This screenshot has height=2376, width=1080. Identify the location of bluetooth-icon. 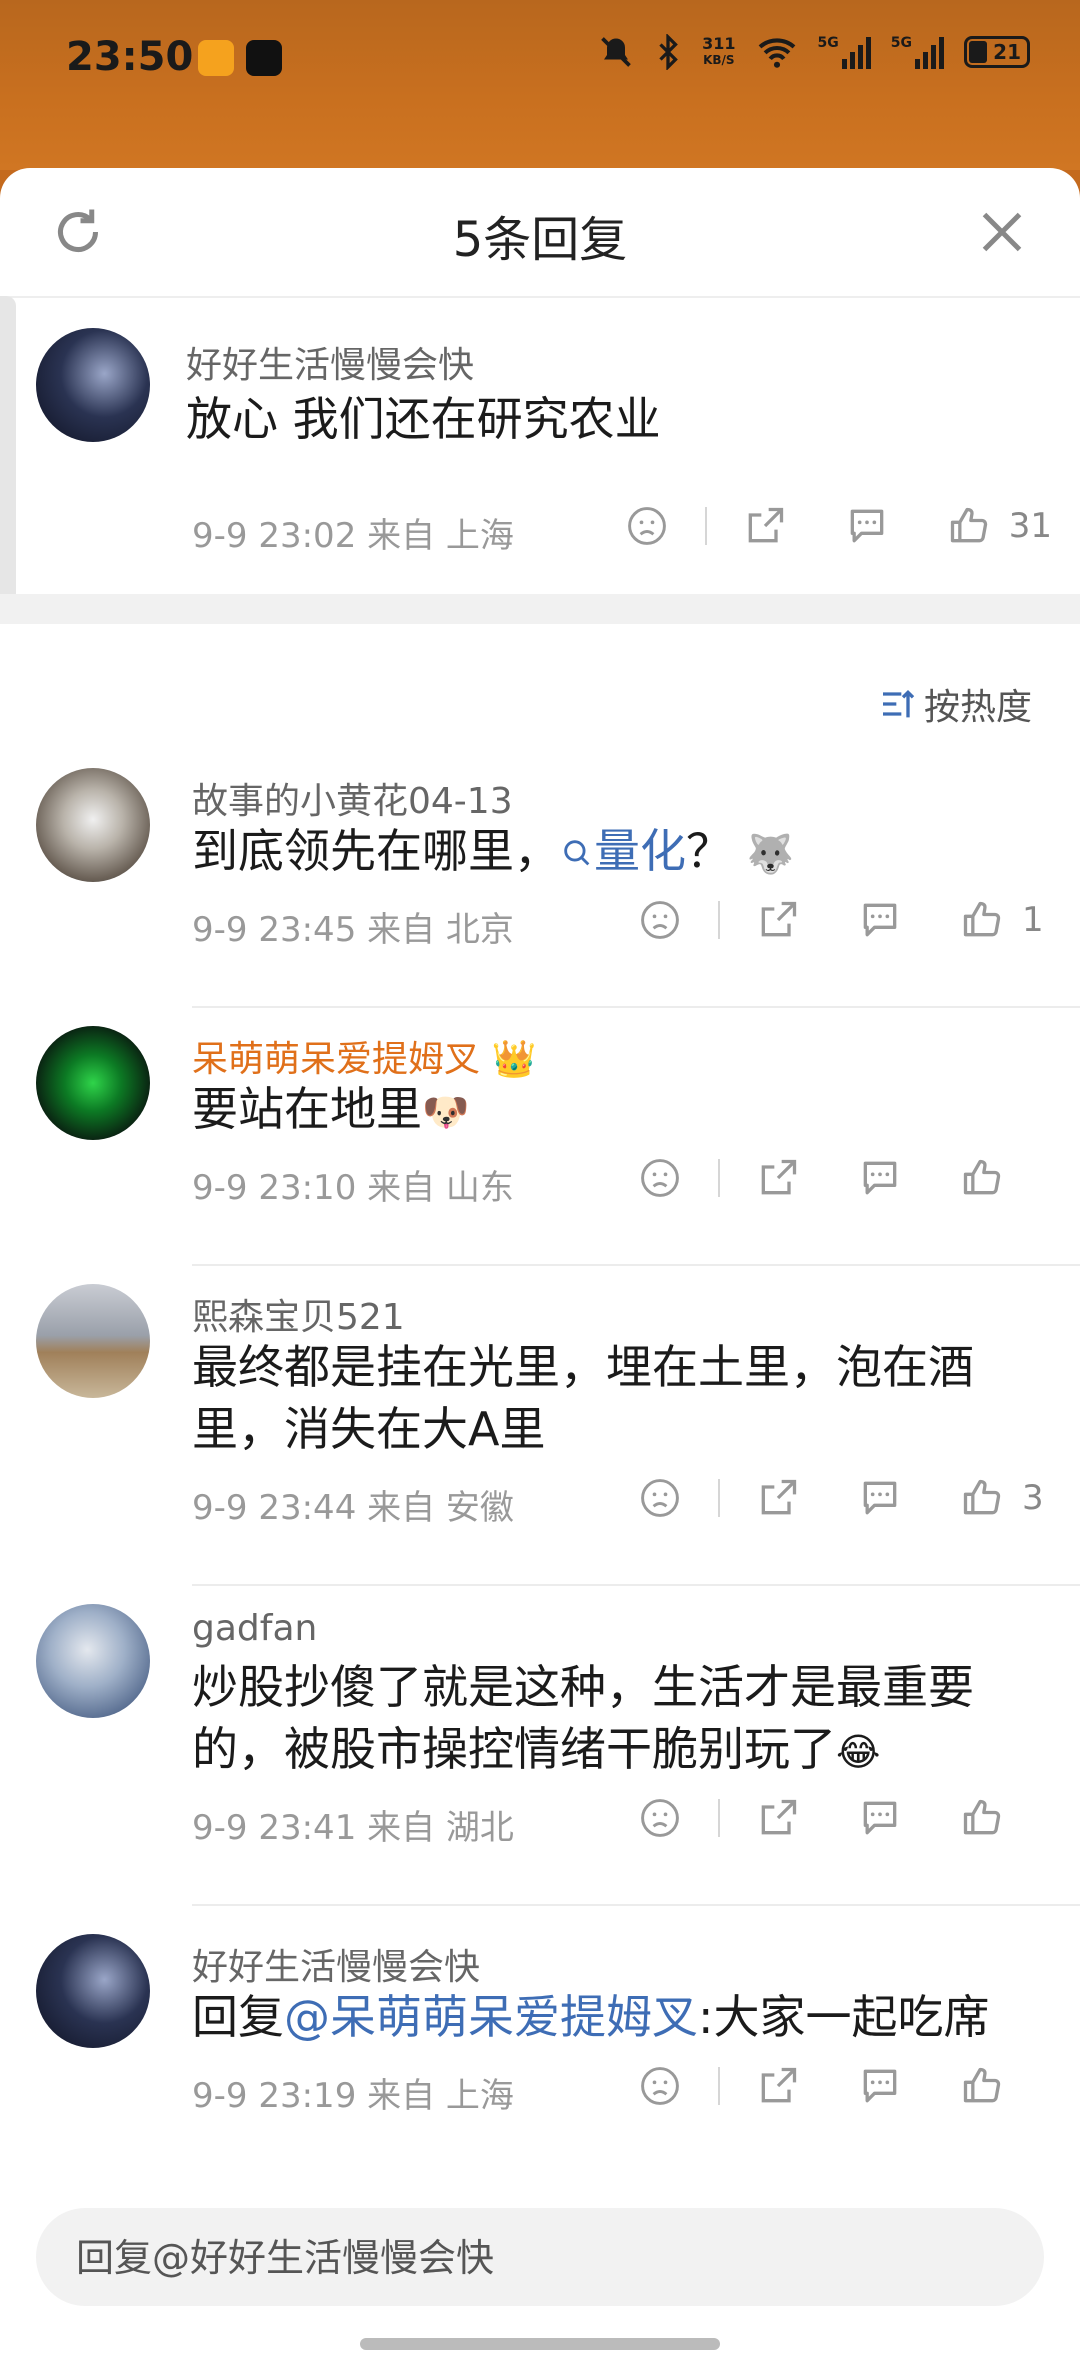
(668, 52).